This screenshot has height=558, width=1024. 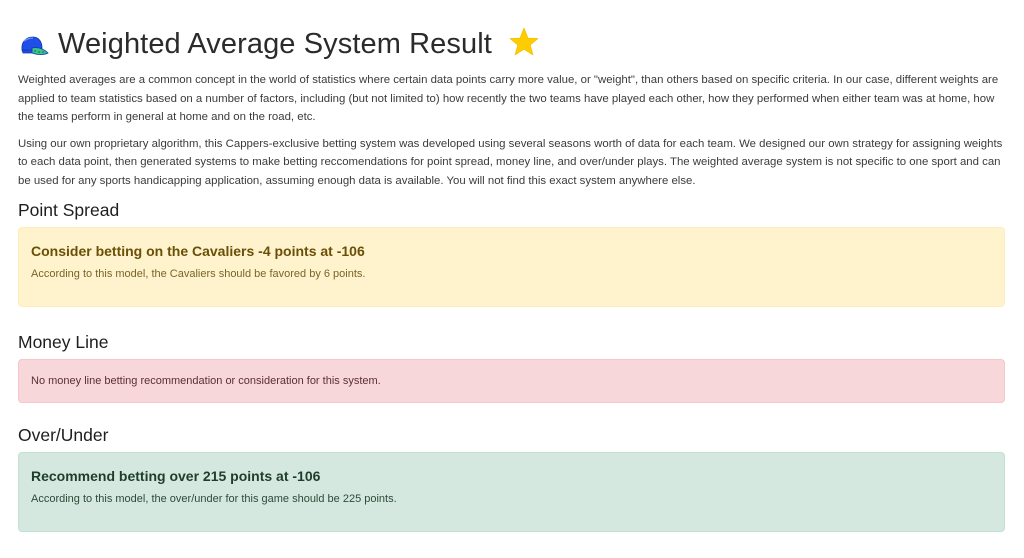 I want to click on star-icon, so click(x=524, y=42).